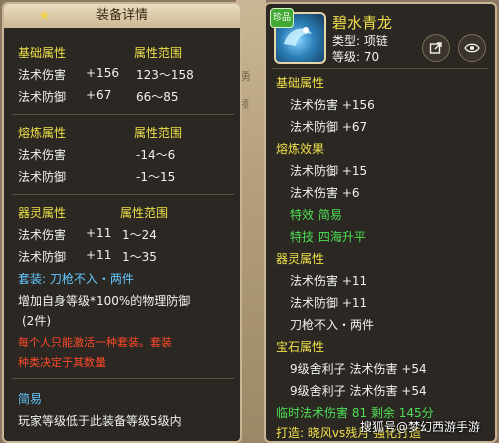 Image resolution: width=499 pixels, height=443 pixels. What do you see at coordinates (42, 133) in the screenshot?
I see `refine-attr-header: 熔炼属性` at bounding box center [42, 133].